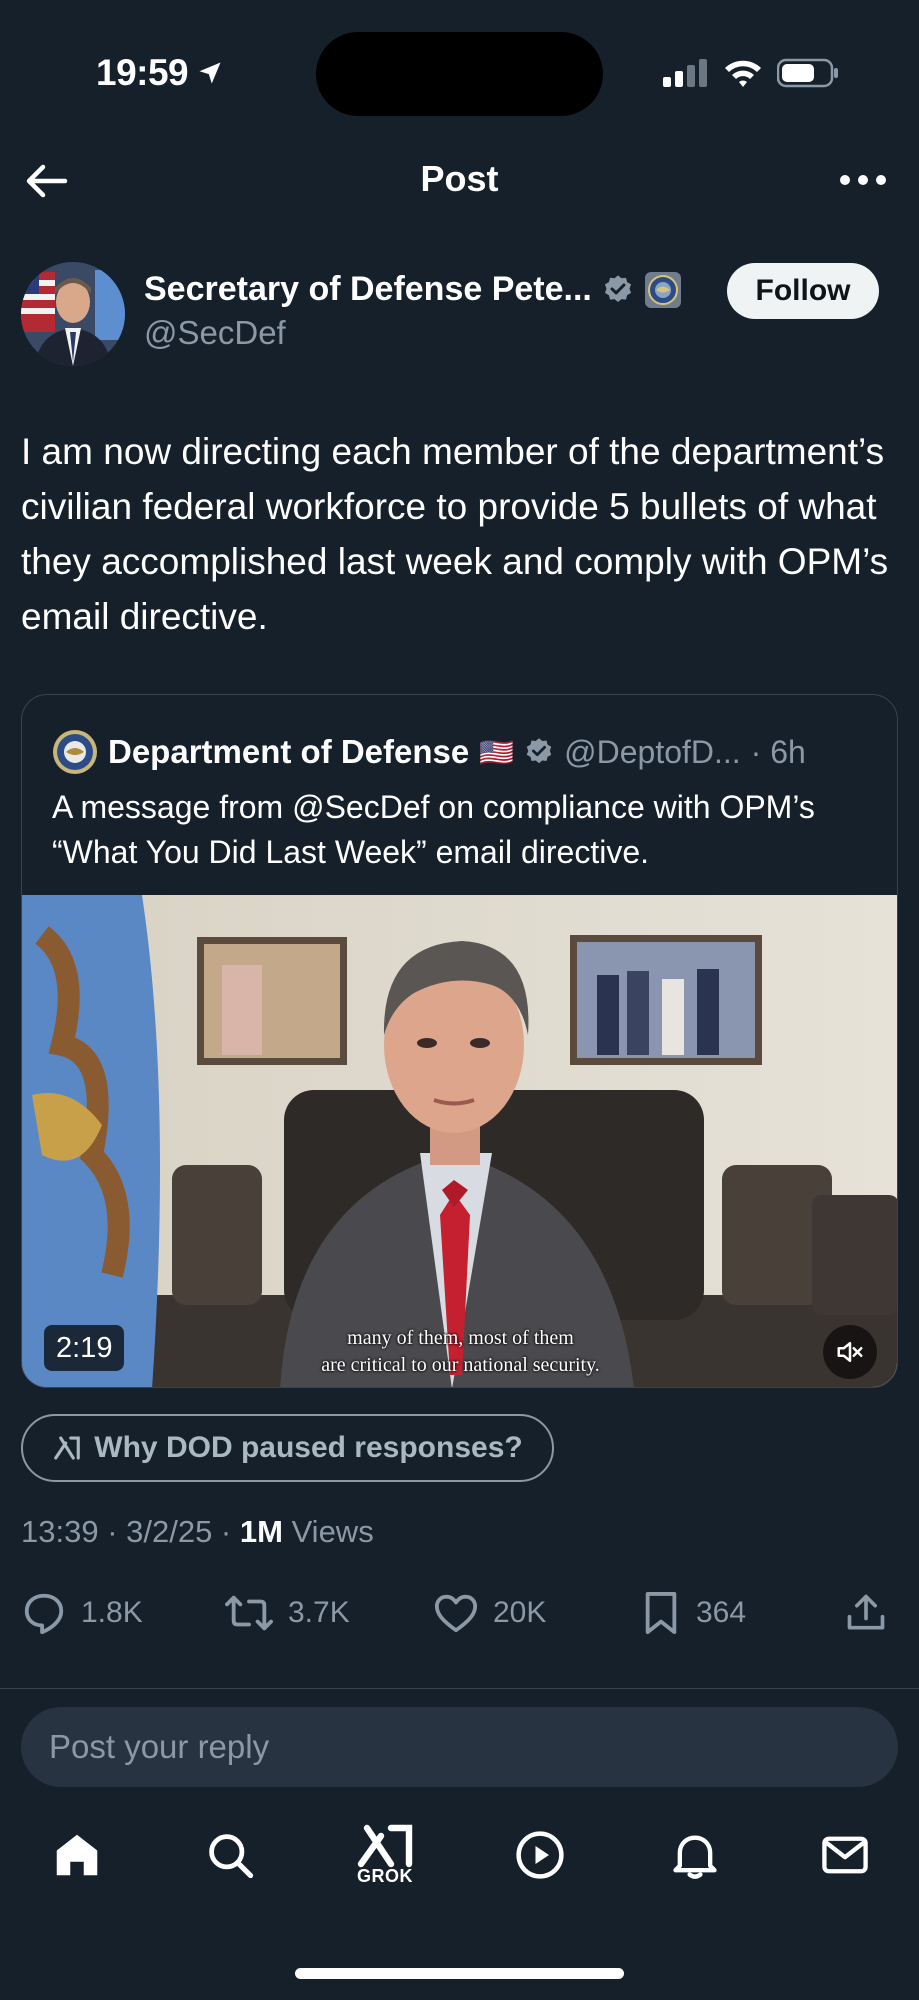 This screenshot has height=2000, width=919. I want to click on search-icon, so click(231, 1856).